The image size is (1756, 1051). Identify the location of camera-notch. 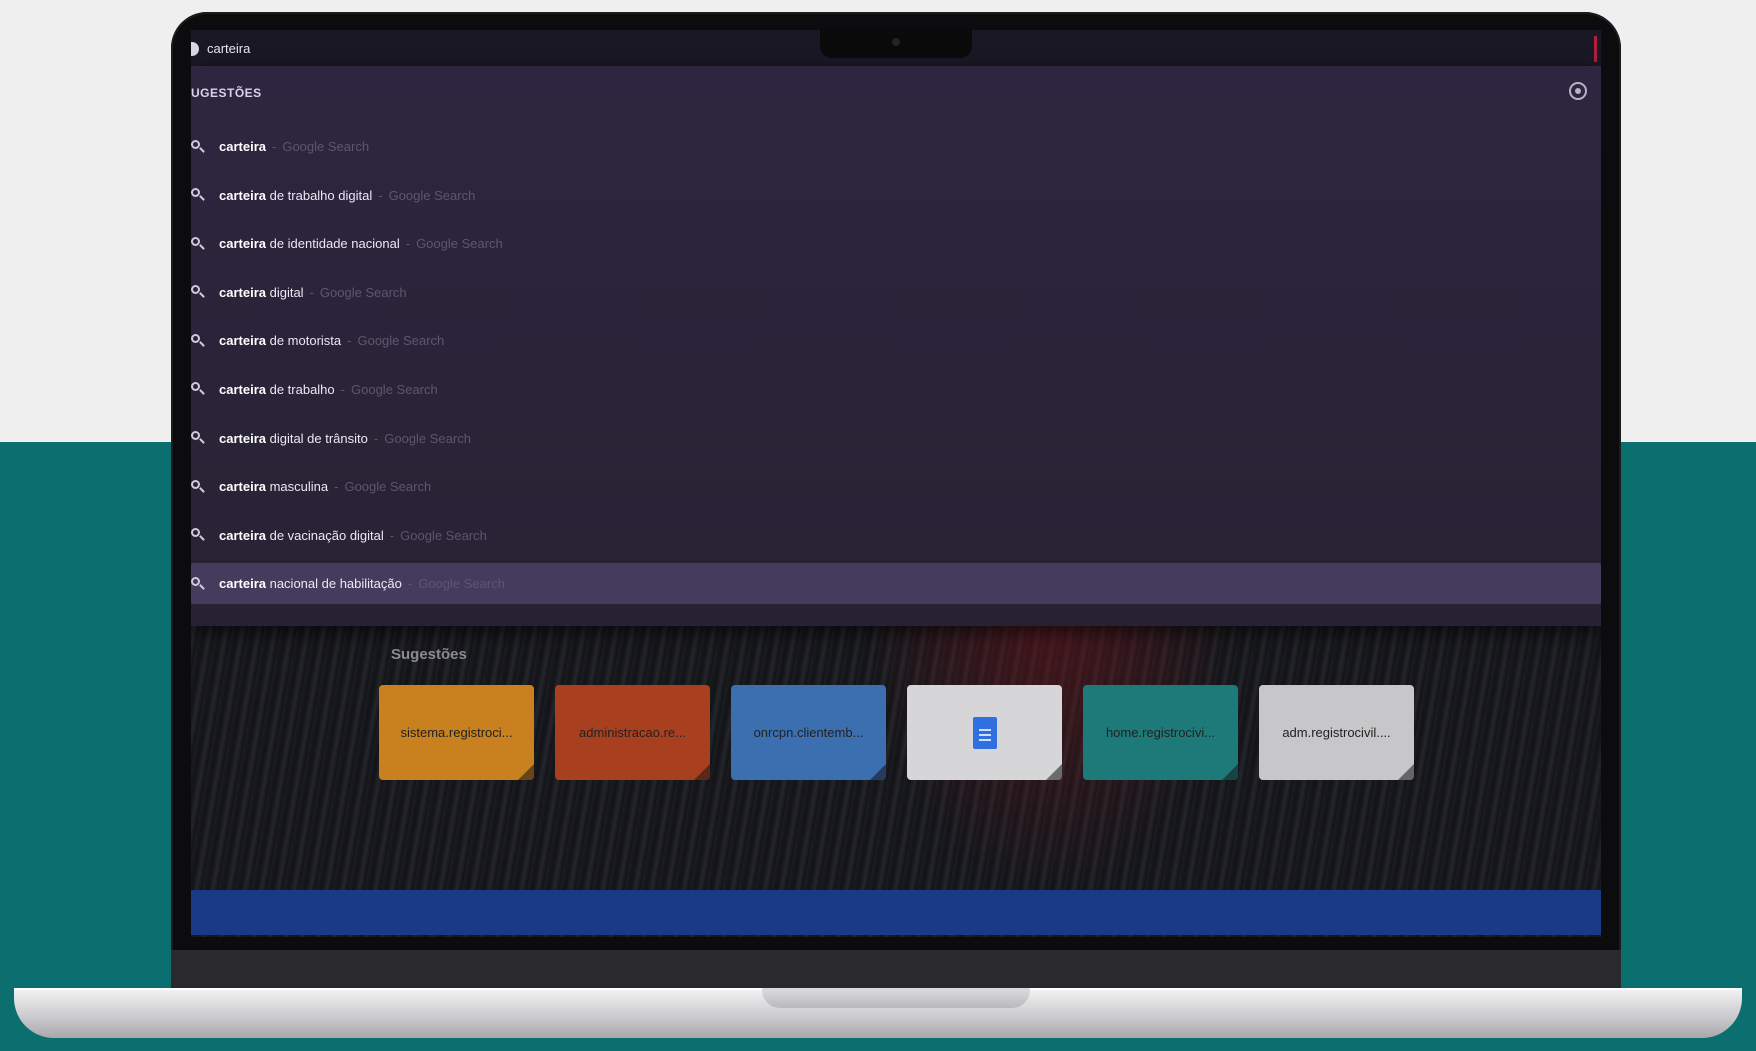
(896, 43).